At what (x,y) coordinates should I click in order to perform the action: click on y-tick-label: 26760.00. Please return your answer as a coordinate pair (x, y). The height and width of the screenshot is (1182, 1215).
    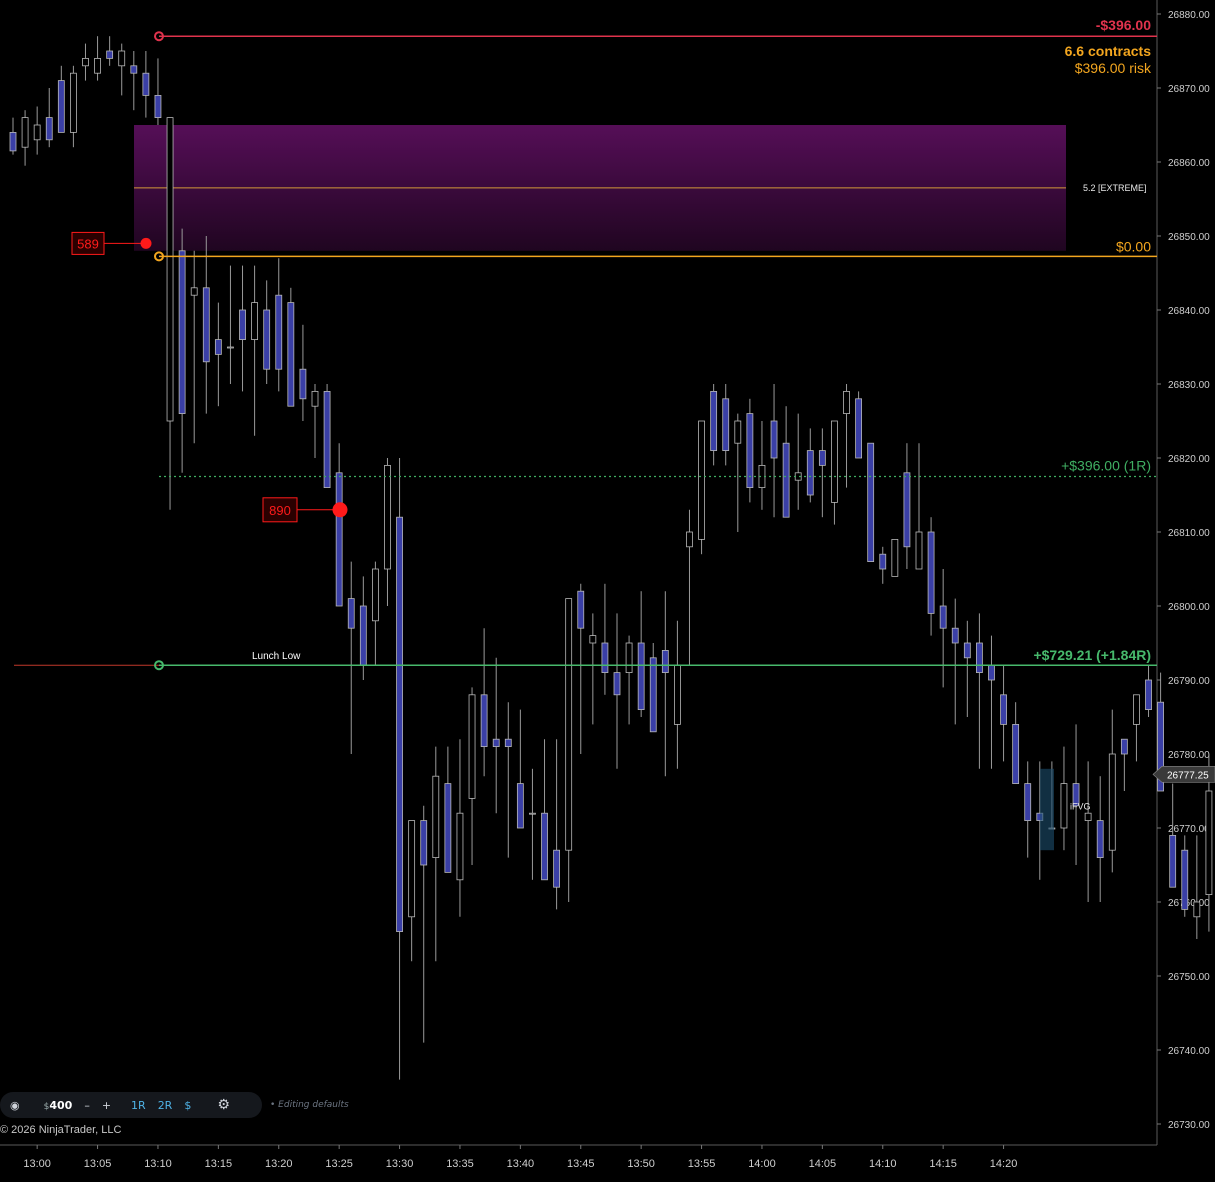
    Looking at the image, I should click on (1189, 903).